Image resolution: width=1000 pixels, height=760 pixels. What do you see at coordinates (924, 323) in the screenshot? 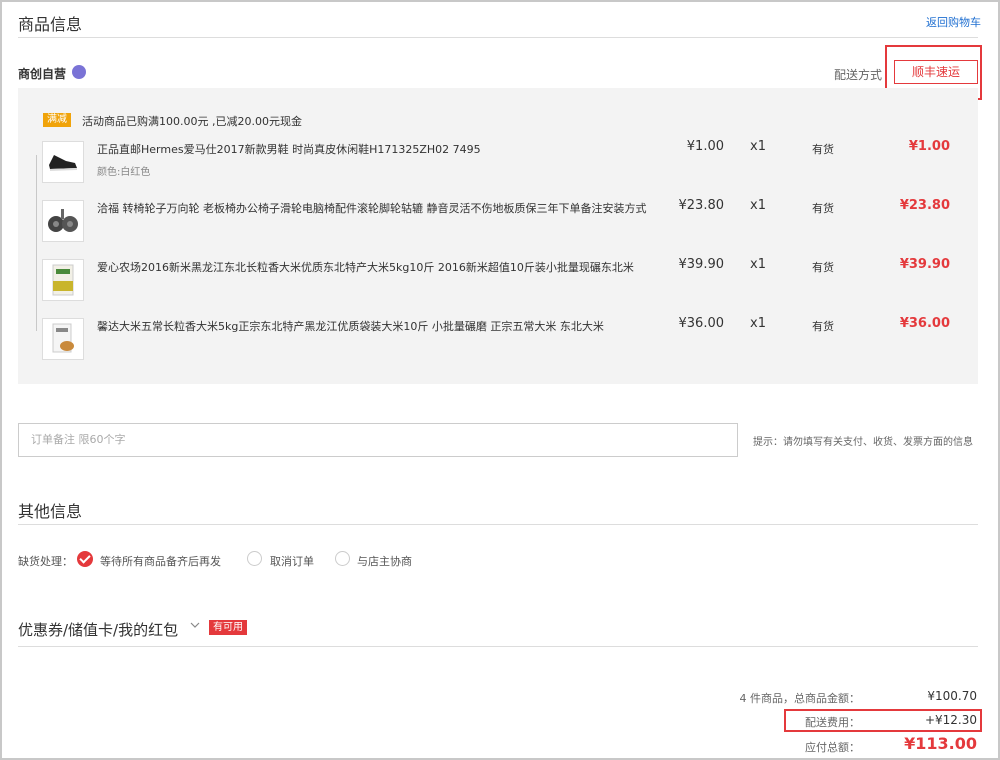
I see `item-subtotal: ¥36.00` at bounding box center [924, 323].